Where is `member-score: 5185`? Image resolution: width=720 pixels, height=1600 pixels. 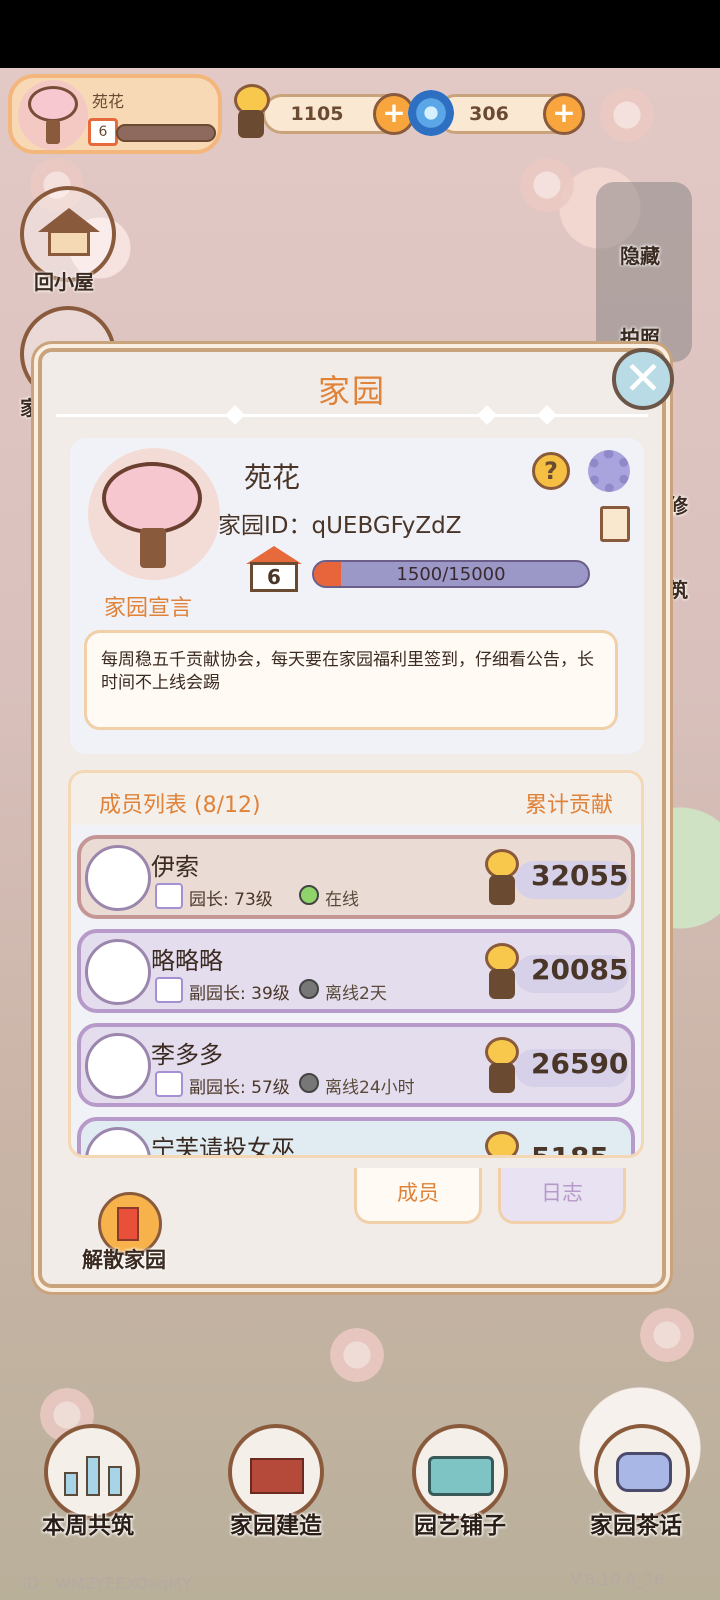
member-score: 5185 is located at coordinates (570, 1149).